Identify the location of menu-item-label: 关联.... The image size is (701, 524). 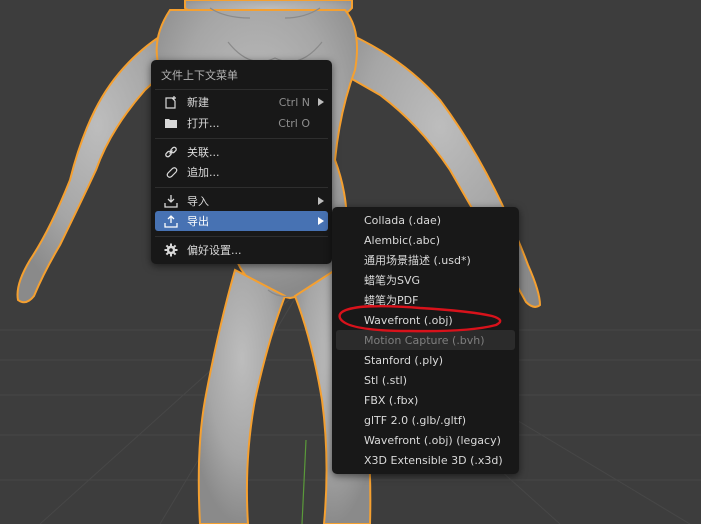
(203, 152).